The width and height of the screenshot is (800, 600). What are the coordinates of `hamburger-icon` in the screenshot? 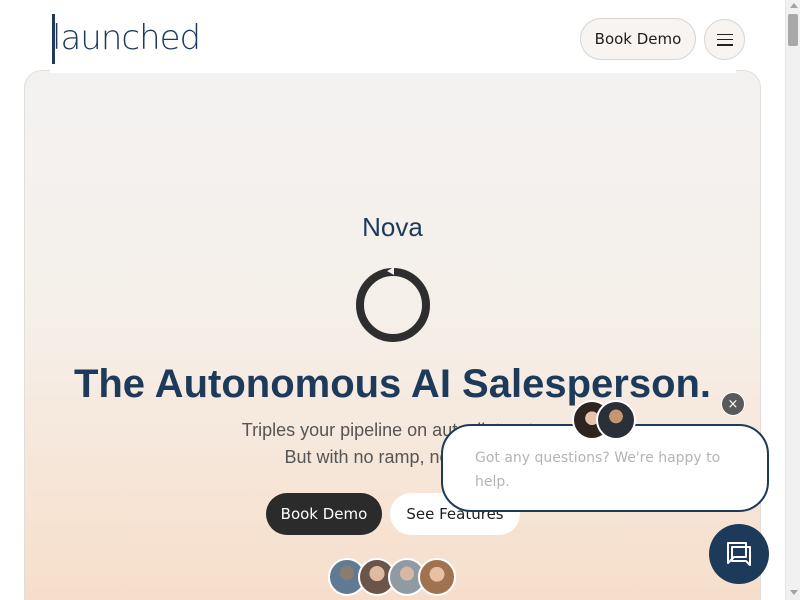 It's located at (724, 39).